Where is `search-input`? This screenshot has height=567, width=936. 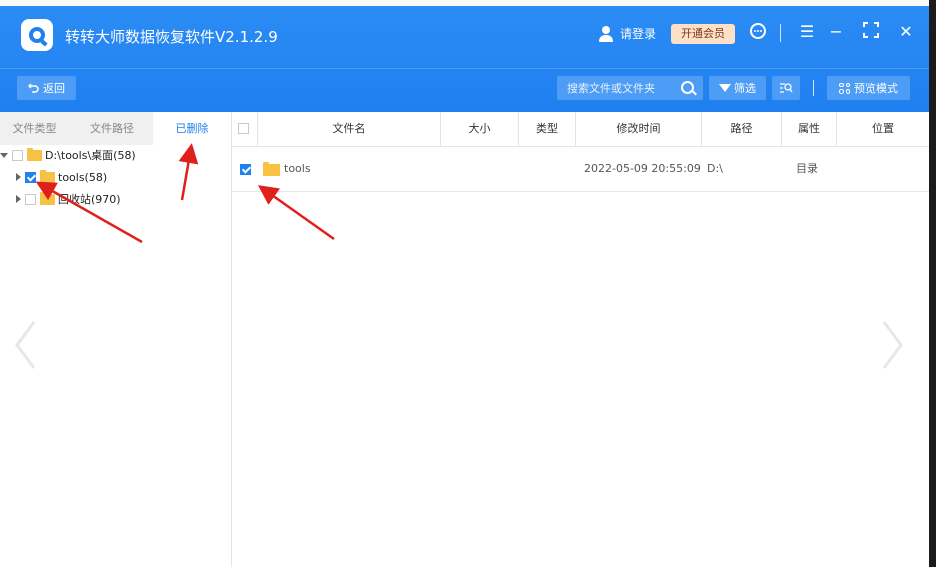
search-input is located at coordinates (617, 88).